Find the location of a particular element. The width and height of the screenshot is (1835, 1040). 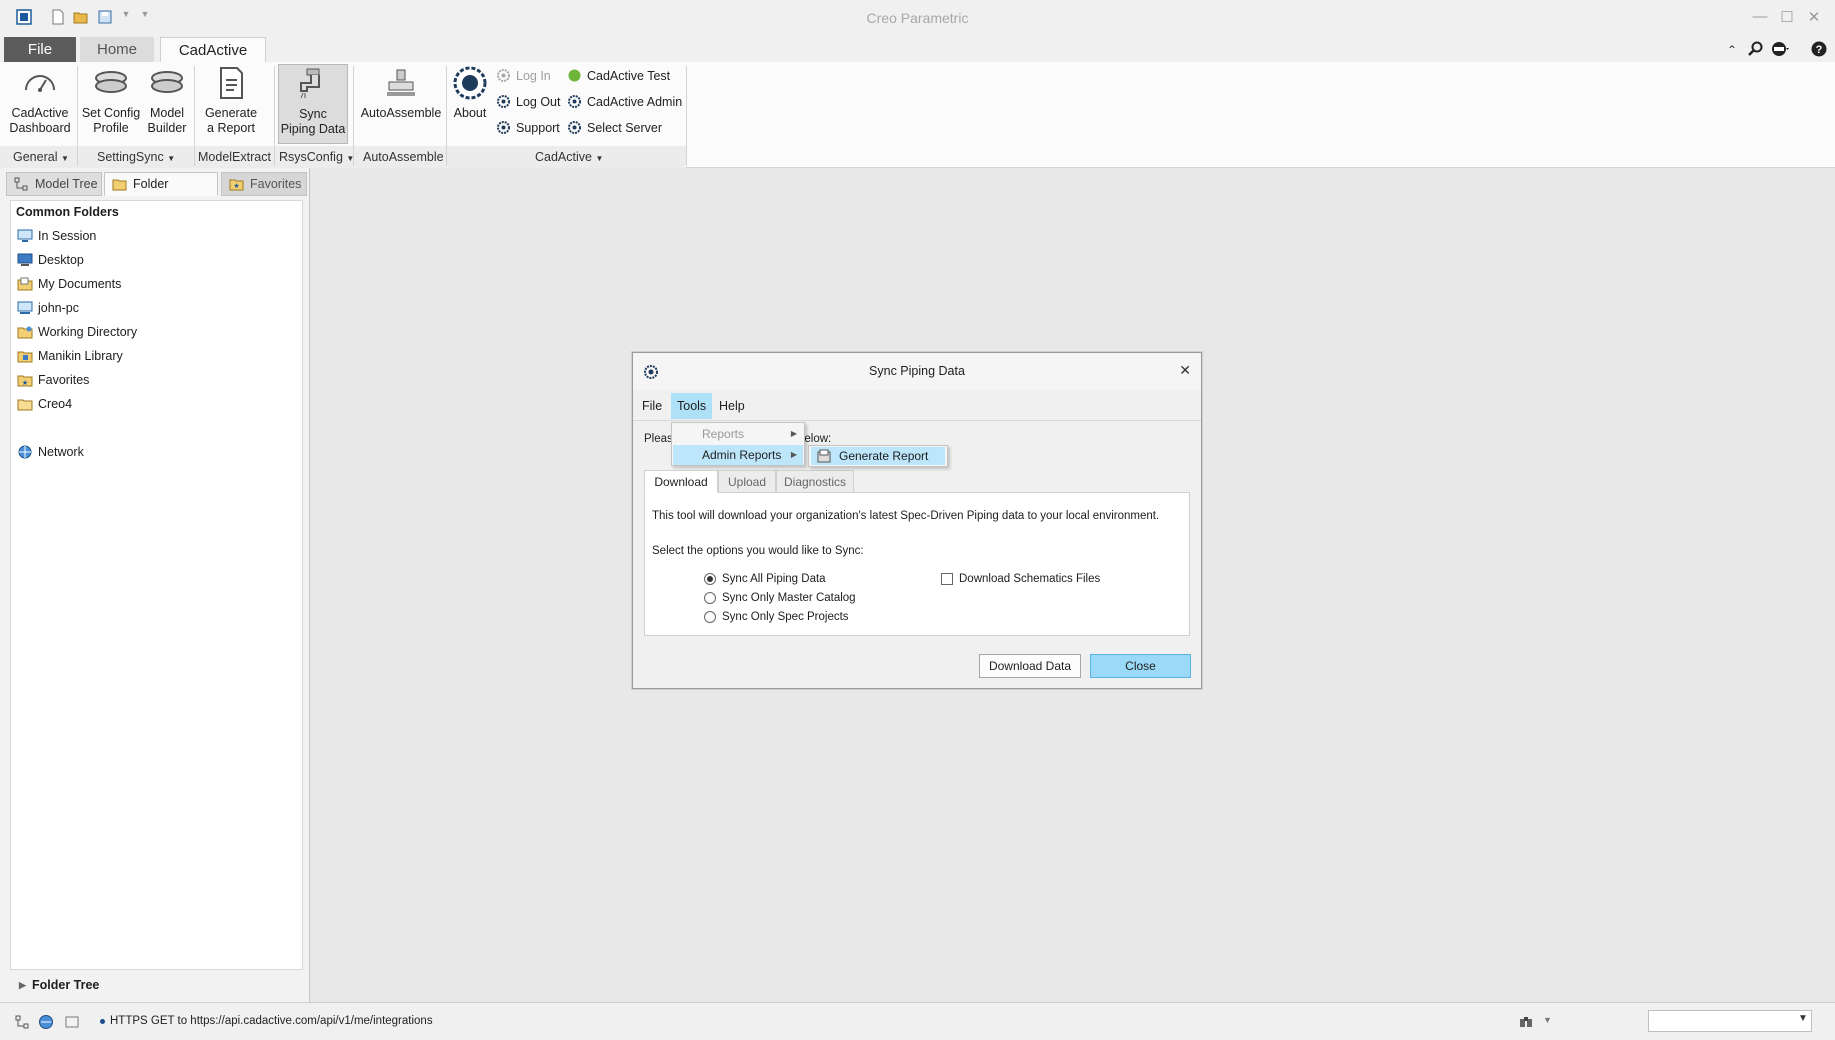

download-schematics-checkbox: Download Schematics Files is located at coordinates (1020, 579).